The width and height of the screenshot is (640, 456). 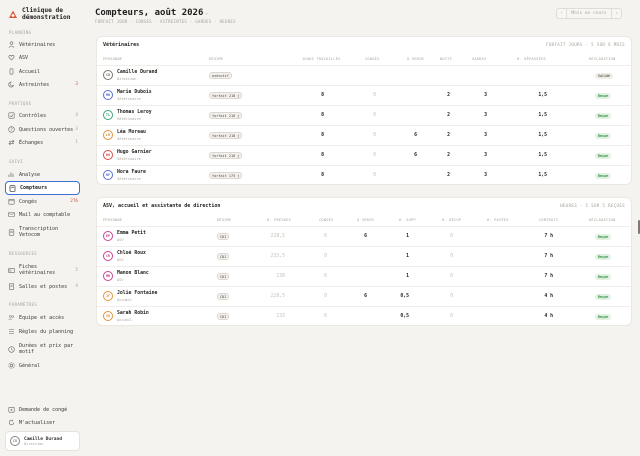 I want to click on section-pratique: PRATIQUE, so click(x=20, y=103).